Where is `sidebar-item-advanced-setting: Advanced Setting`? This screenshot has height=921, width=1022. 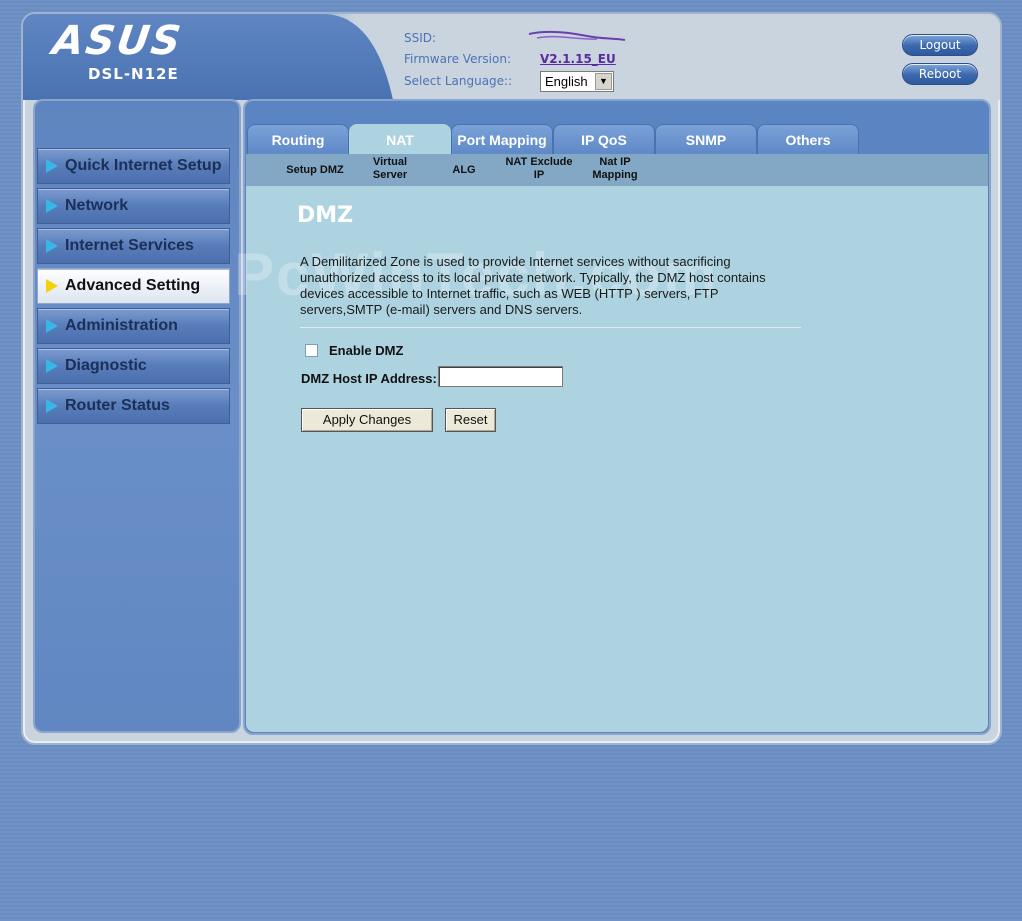
sidebar-item-advanced-setting: Advanced Setting is located at coordinates (133, 286).